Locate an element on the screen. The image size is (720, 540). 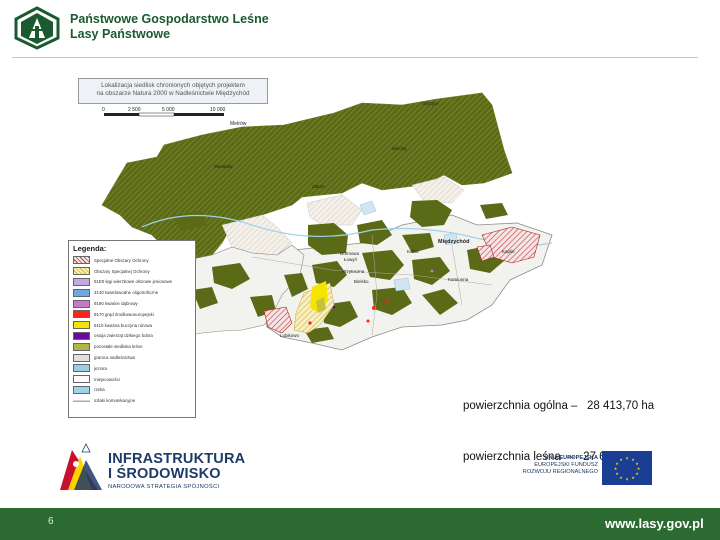
legend-item: 9170 grąd środkowoeuropejski is located at coordinates (132, 314).